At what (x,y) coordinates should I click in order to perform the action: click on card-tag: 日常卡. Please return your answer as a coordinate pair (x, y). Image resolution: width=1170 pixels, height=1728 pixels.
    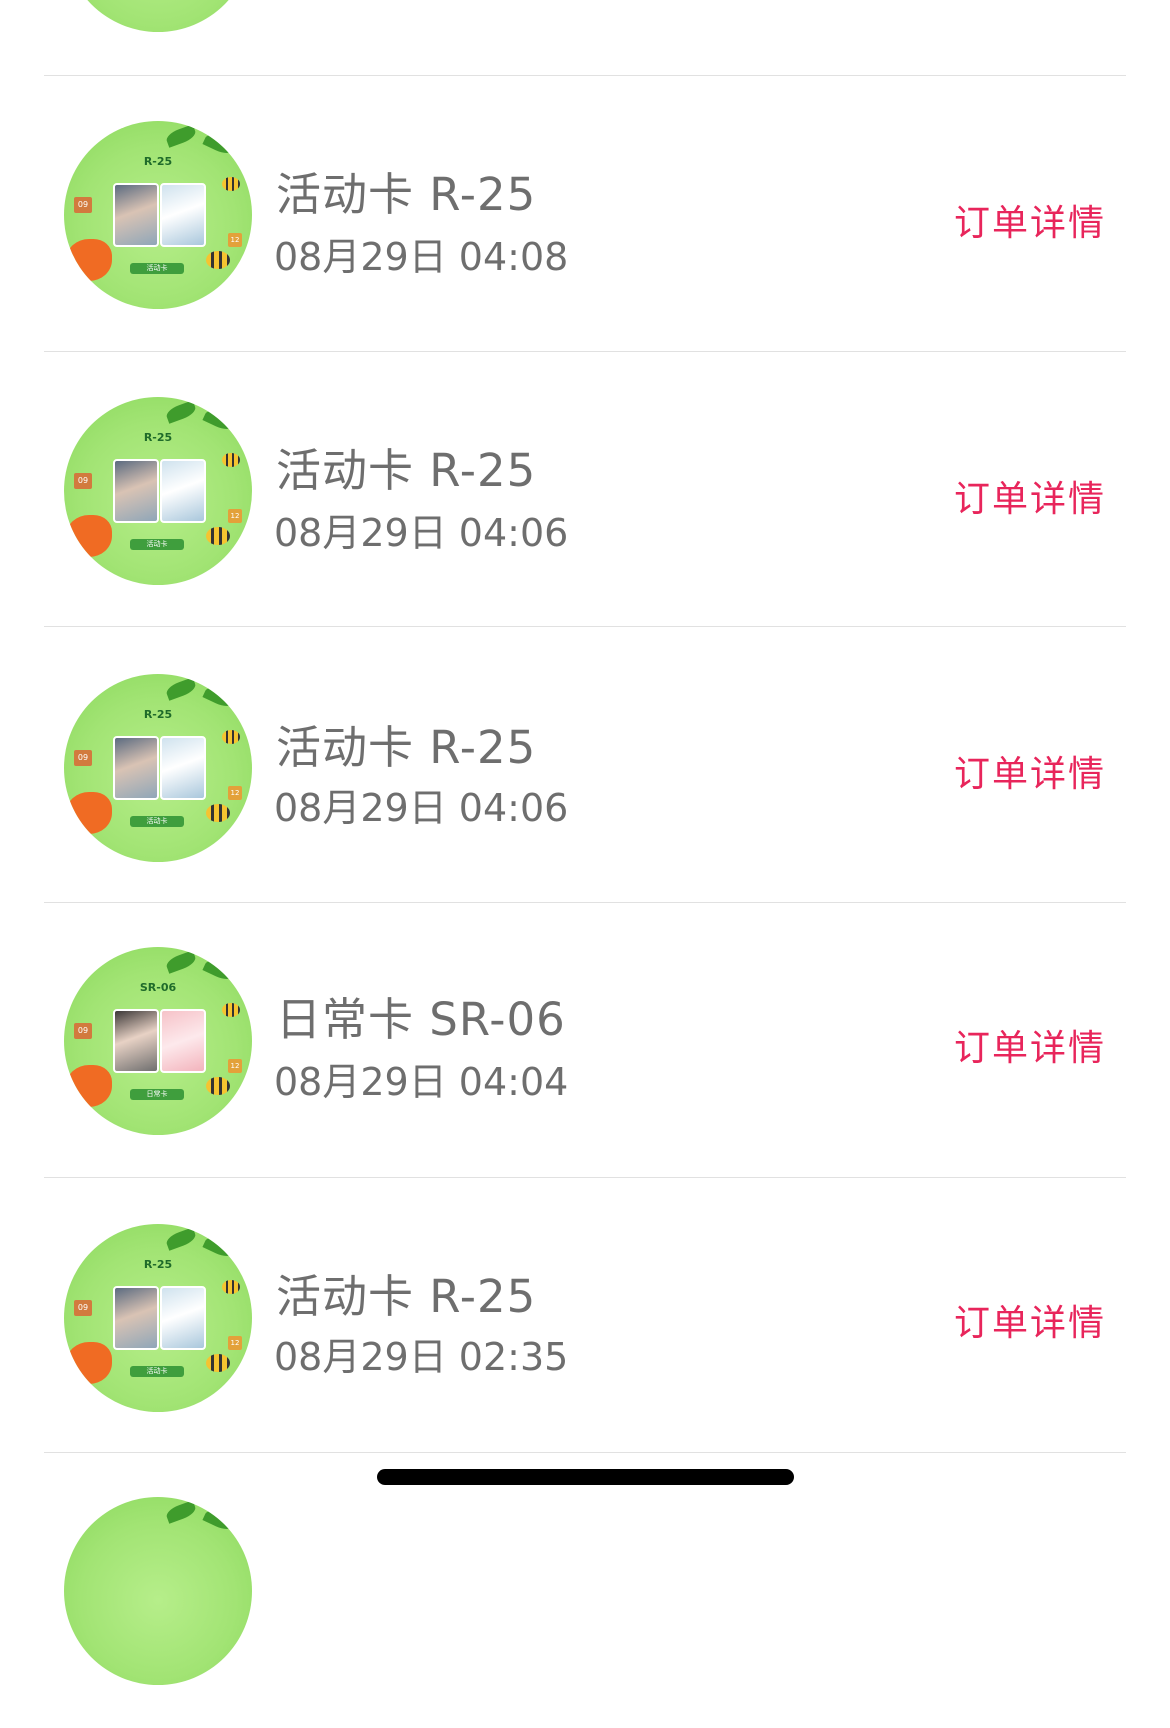
    Looking at the image, I should click on (157, 1094).